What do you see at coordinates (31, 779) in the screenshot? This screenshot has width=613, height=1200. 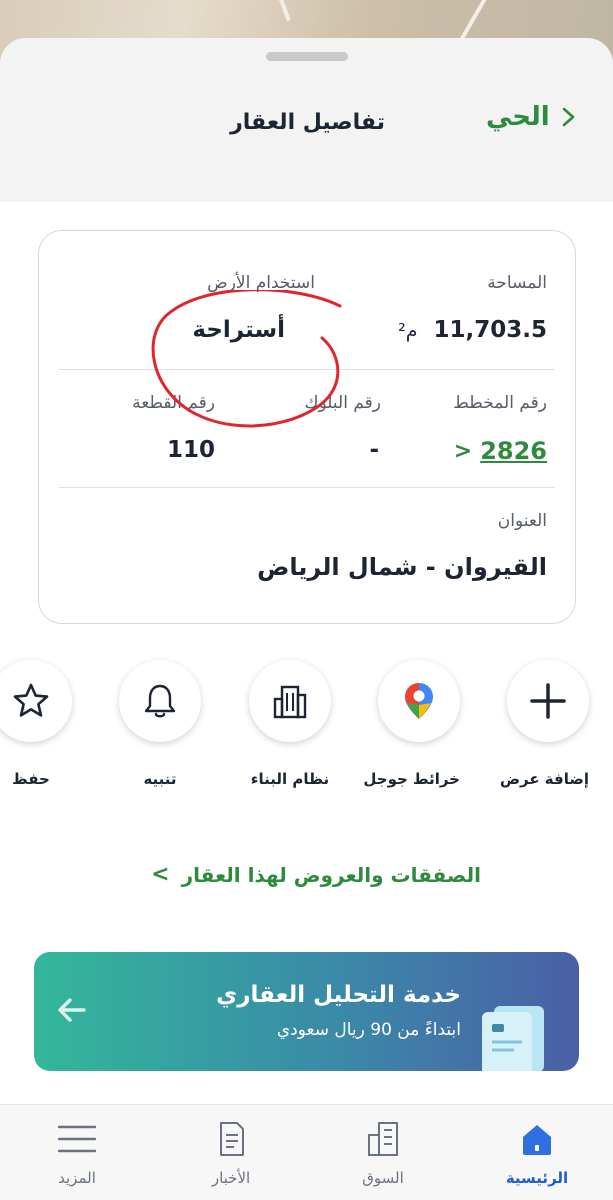 I see `save-label: حفظ` at bounding box center [31, 779].